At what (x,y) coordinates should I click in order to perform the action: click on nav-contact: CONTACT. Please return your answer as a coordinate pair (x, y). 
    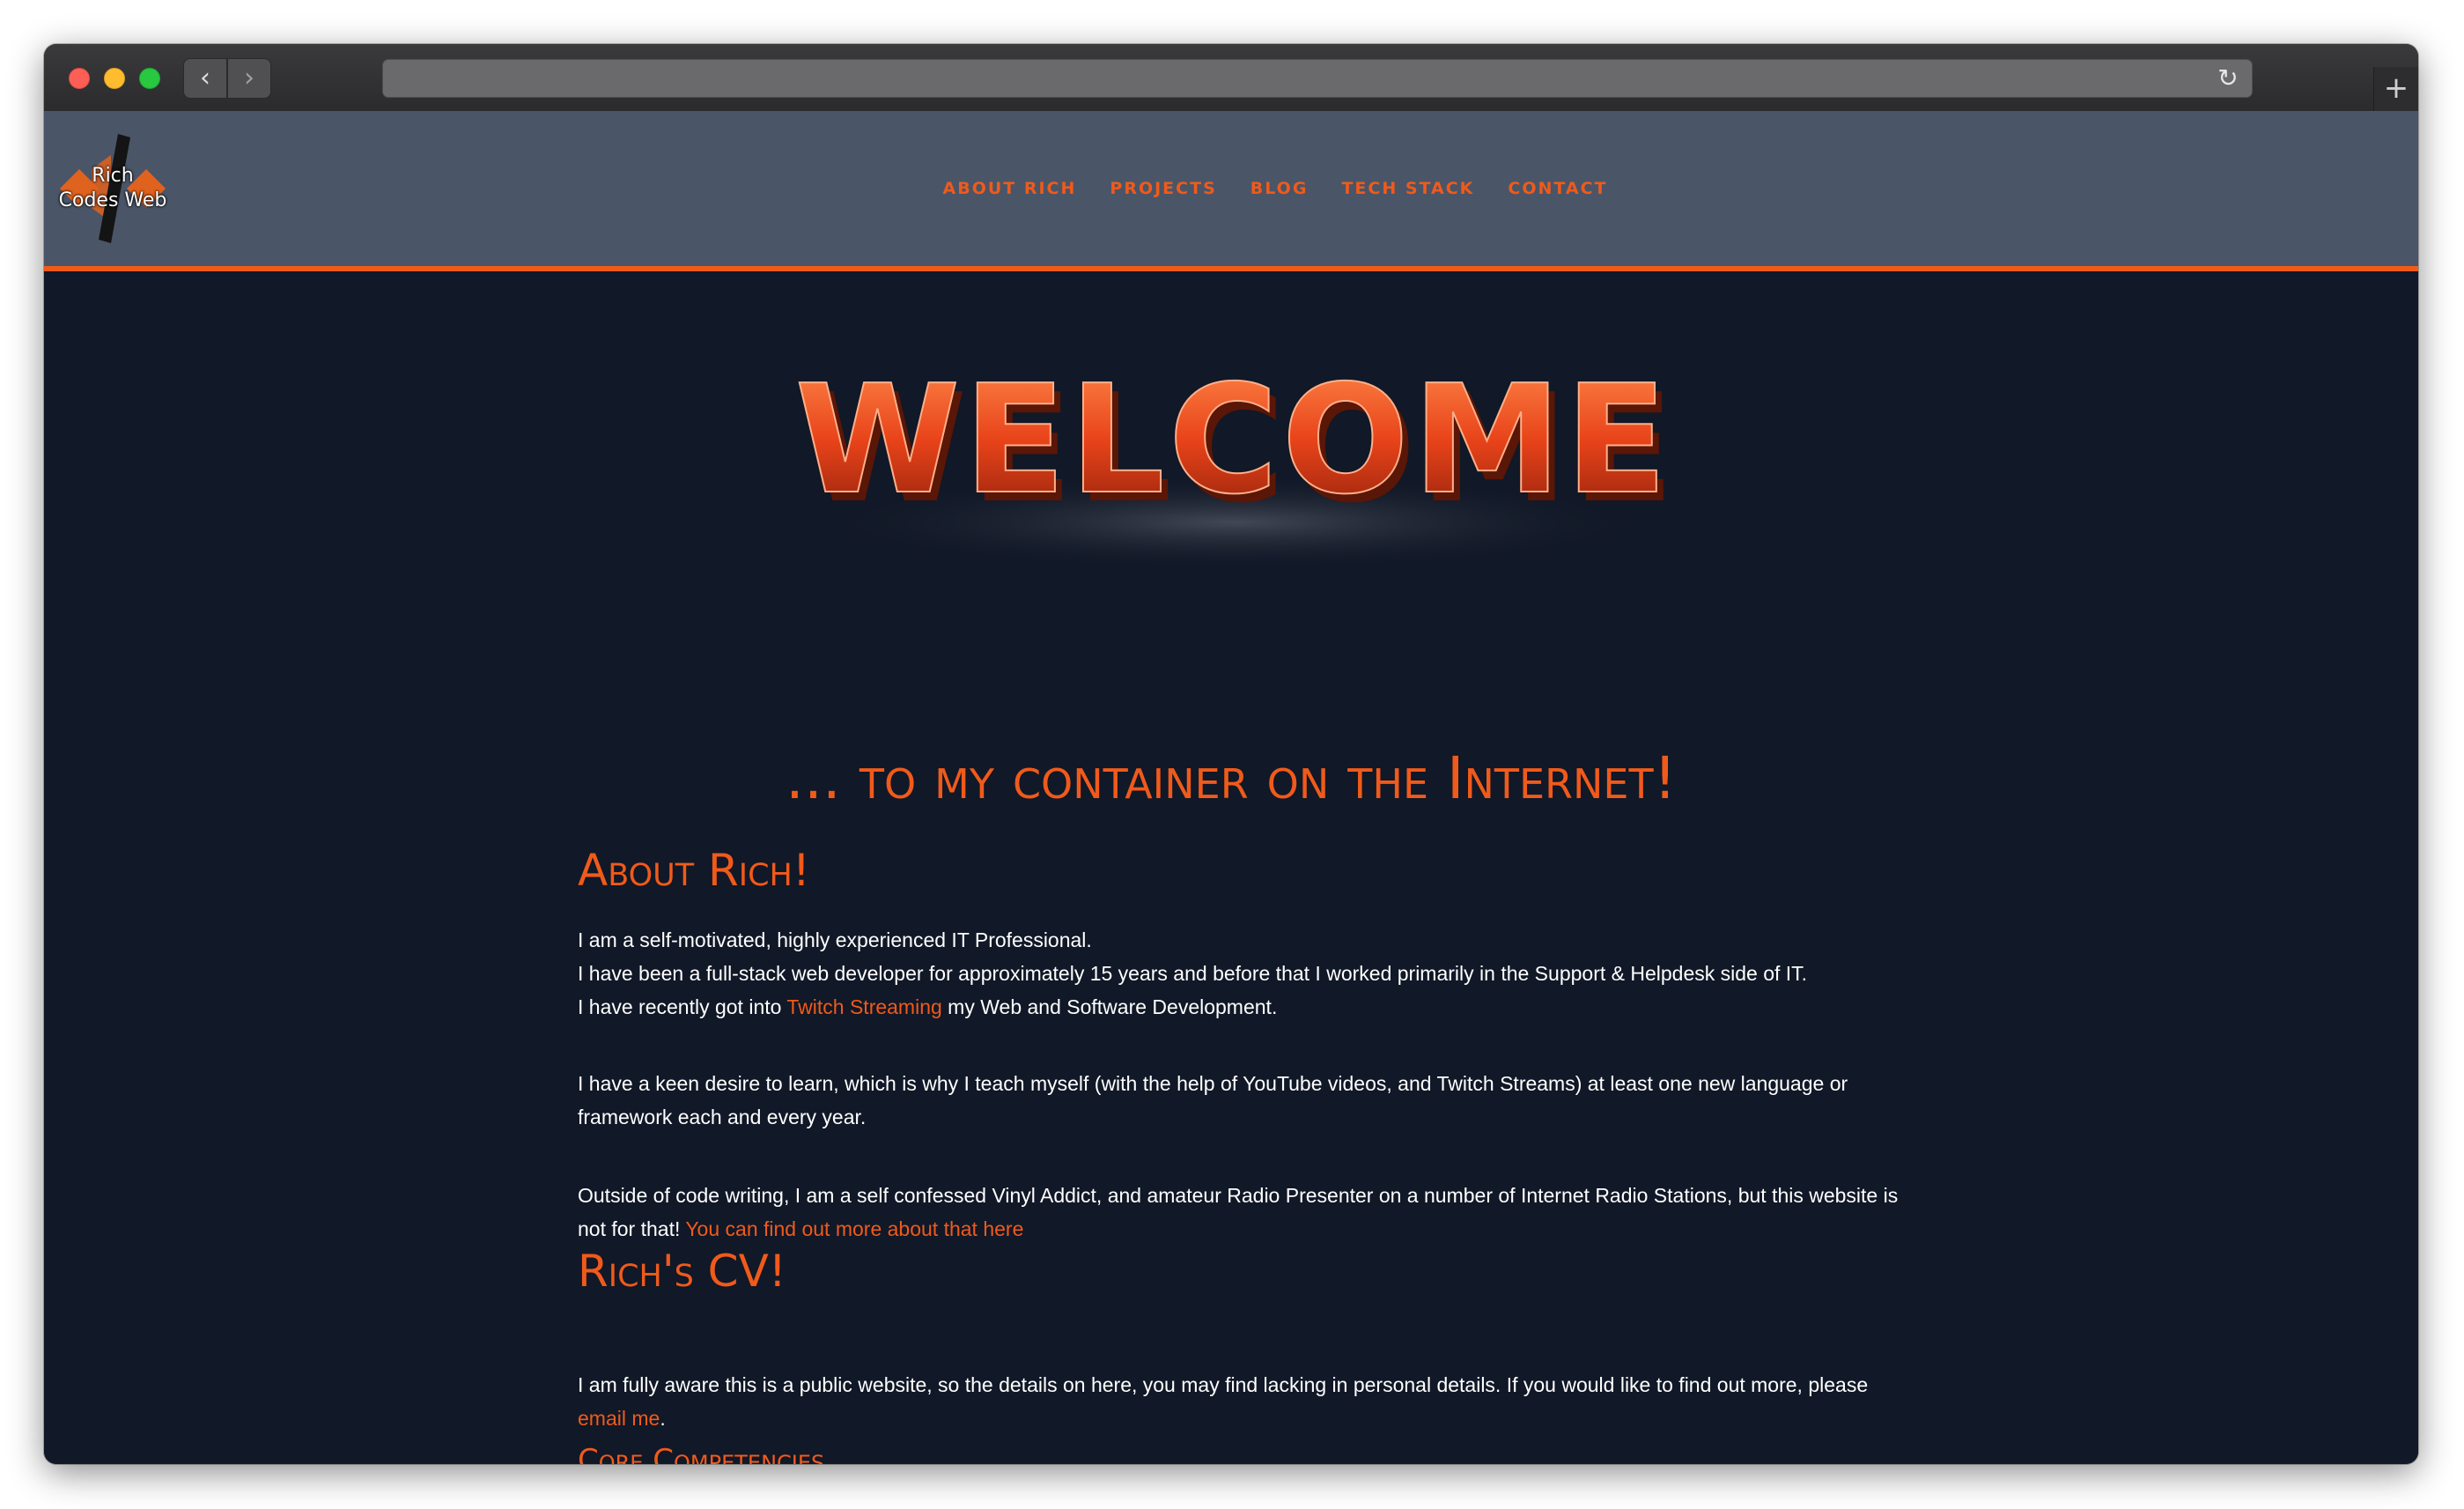
    Looking at the image, I should click on (1557, 188).